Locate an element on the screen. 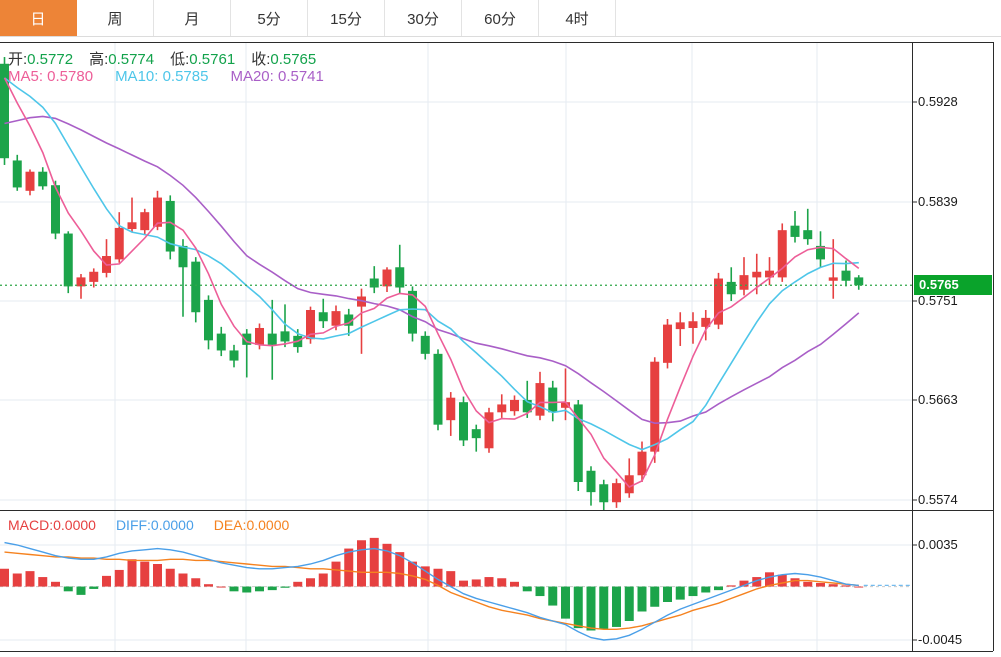 The width and height of the screenshot is (1001, 657). close-label: 收: is located at coordinates (261, 59).